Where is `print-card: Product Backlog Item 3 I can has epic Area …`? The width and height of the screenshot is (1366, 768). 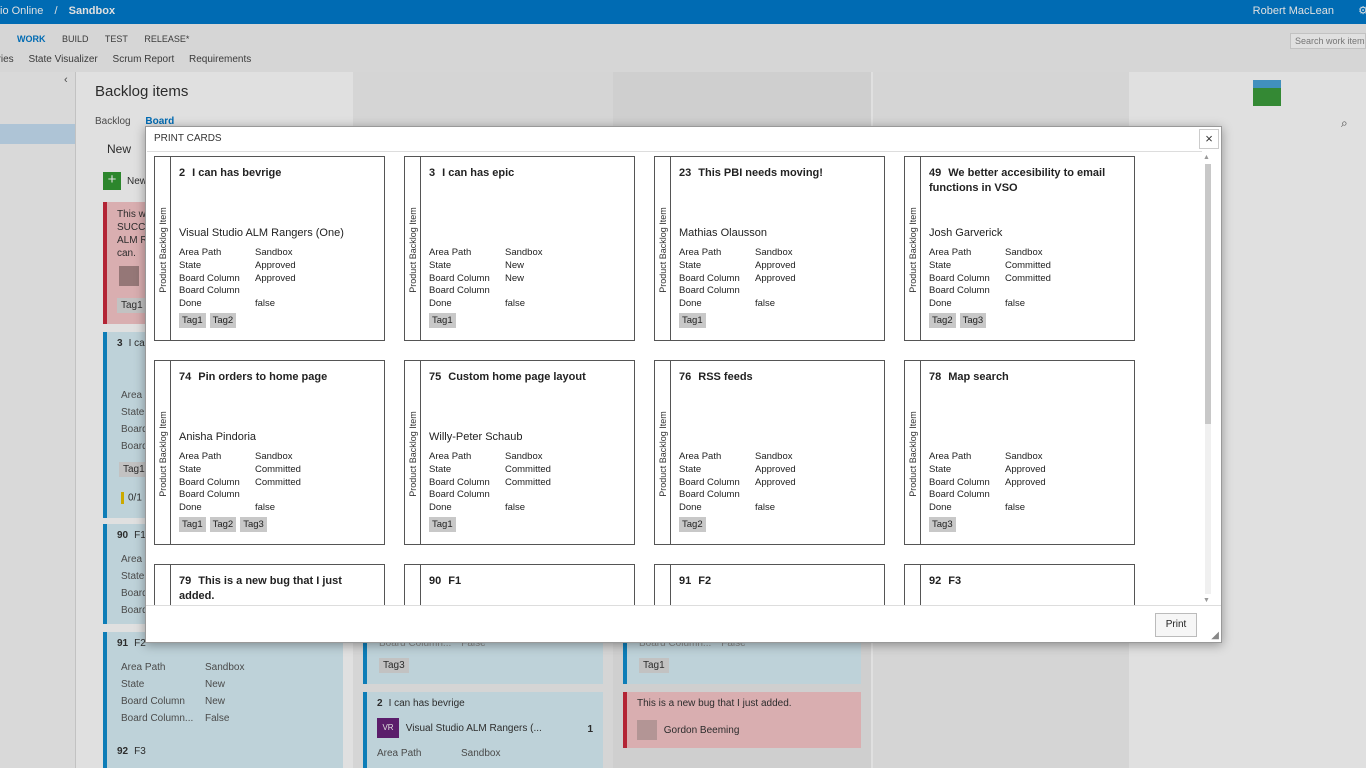 print-card: Product Backlog Item 3 I can has epic Area … is located at coordinates (519, 248).